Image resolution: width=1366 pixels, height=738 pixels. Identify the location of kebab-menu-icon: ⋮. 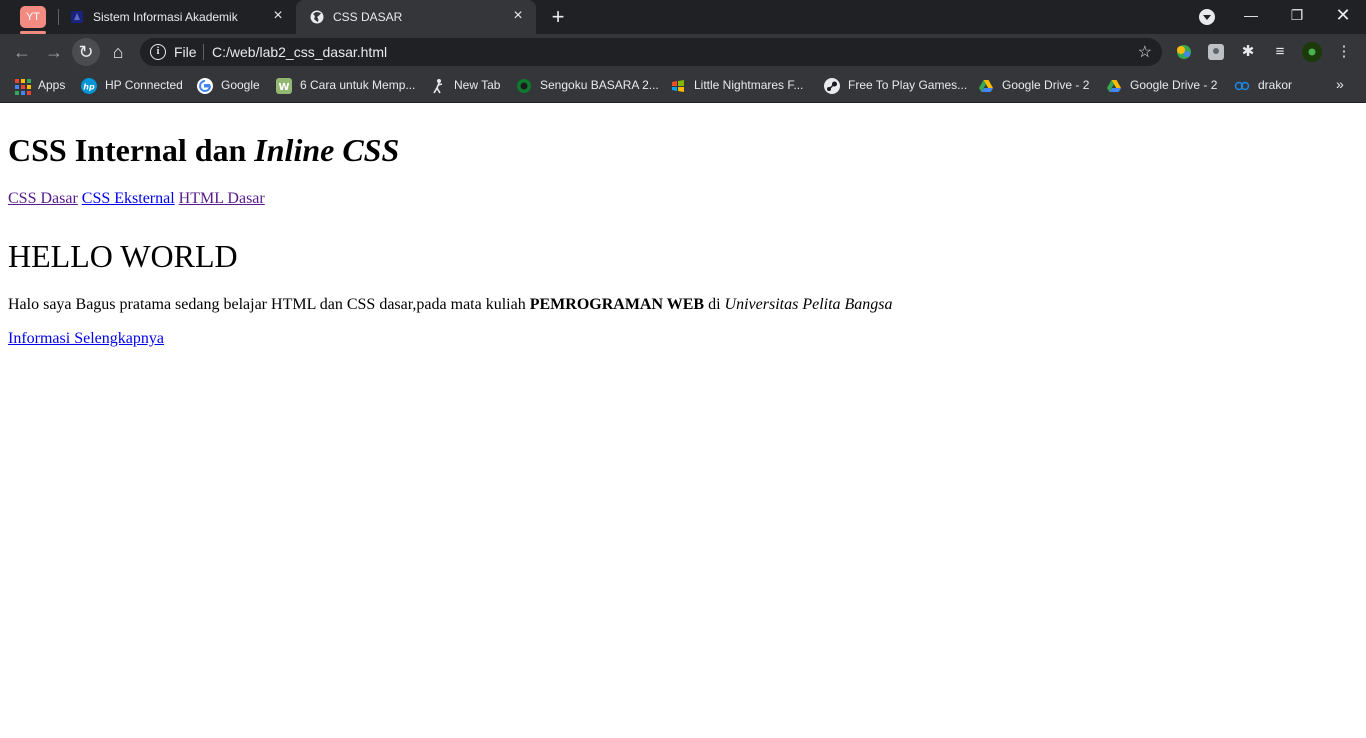
(1344, 52).